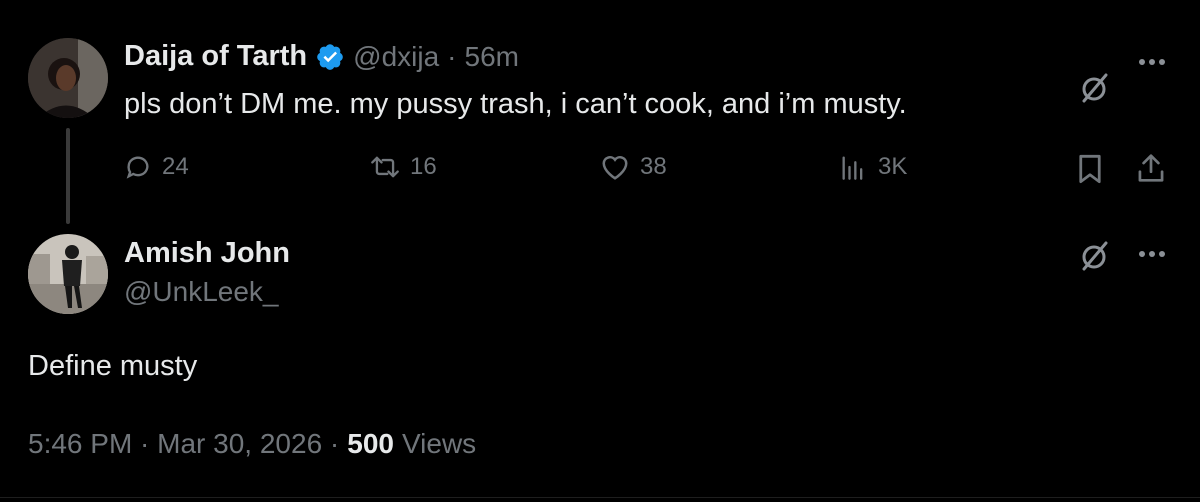  I want to click on heart-icon, so click(615, 167).